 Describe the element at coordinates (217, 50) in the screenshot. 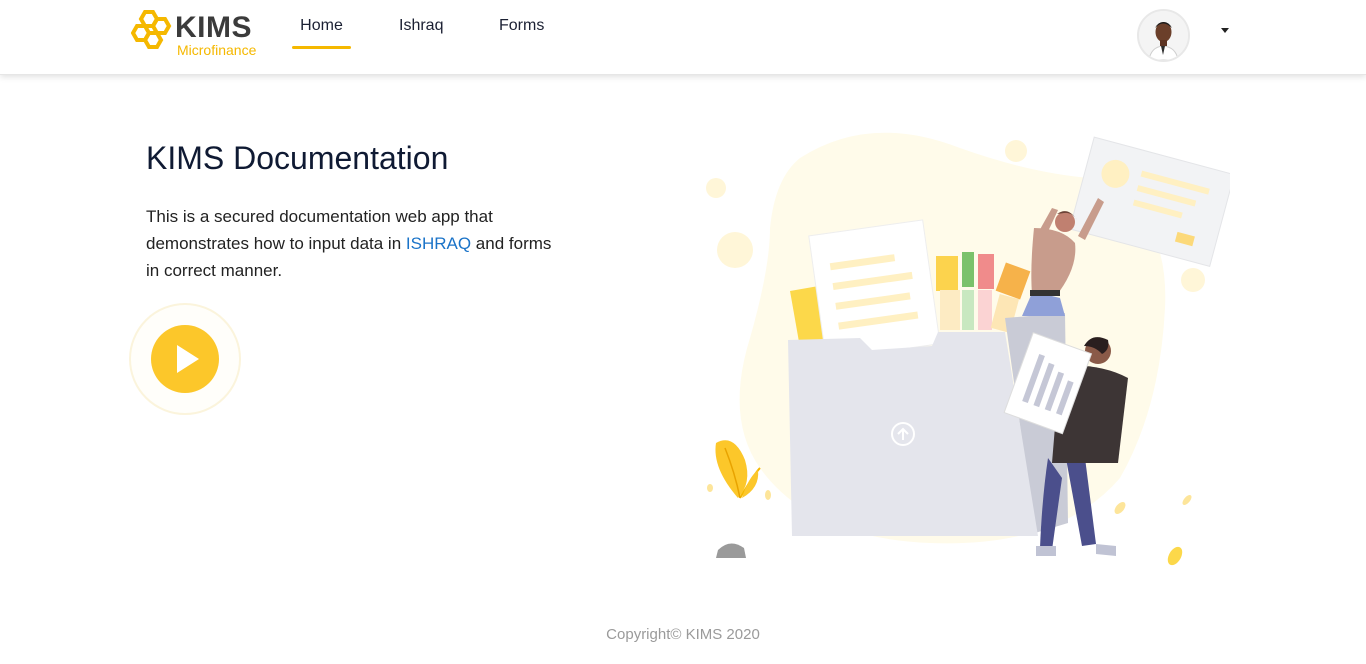

I see `logo-subtext: Microfinance` at that location.